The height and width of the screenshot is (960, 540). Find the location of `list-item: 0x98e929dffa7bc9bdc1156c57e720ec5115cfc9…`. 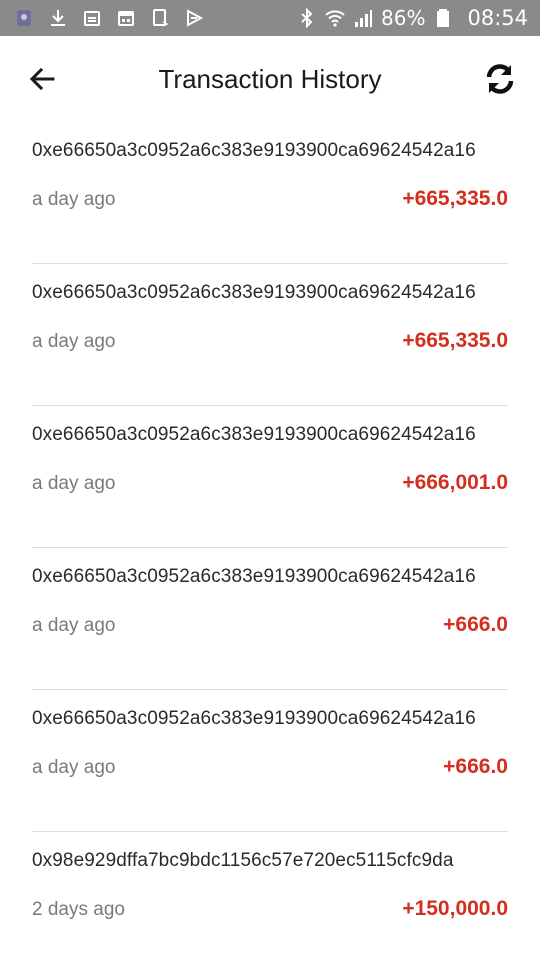

list-item: 0x98e929dffa7bc9bdc1156c57e720ec5115cfc9… is located at coordinates (270, 896).